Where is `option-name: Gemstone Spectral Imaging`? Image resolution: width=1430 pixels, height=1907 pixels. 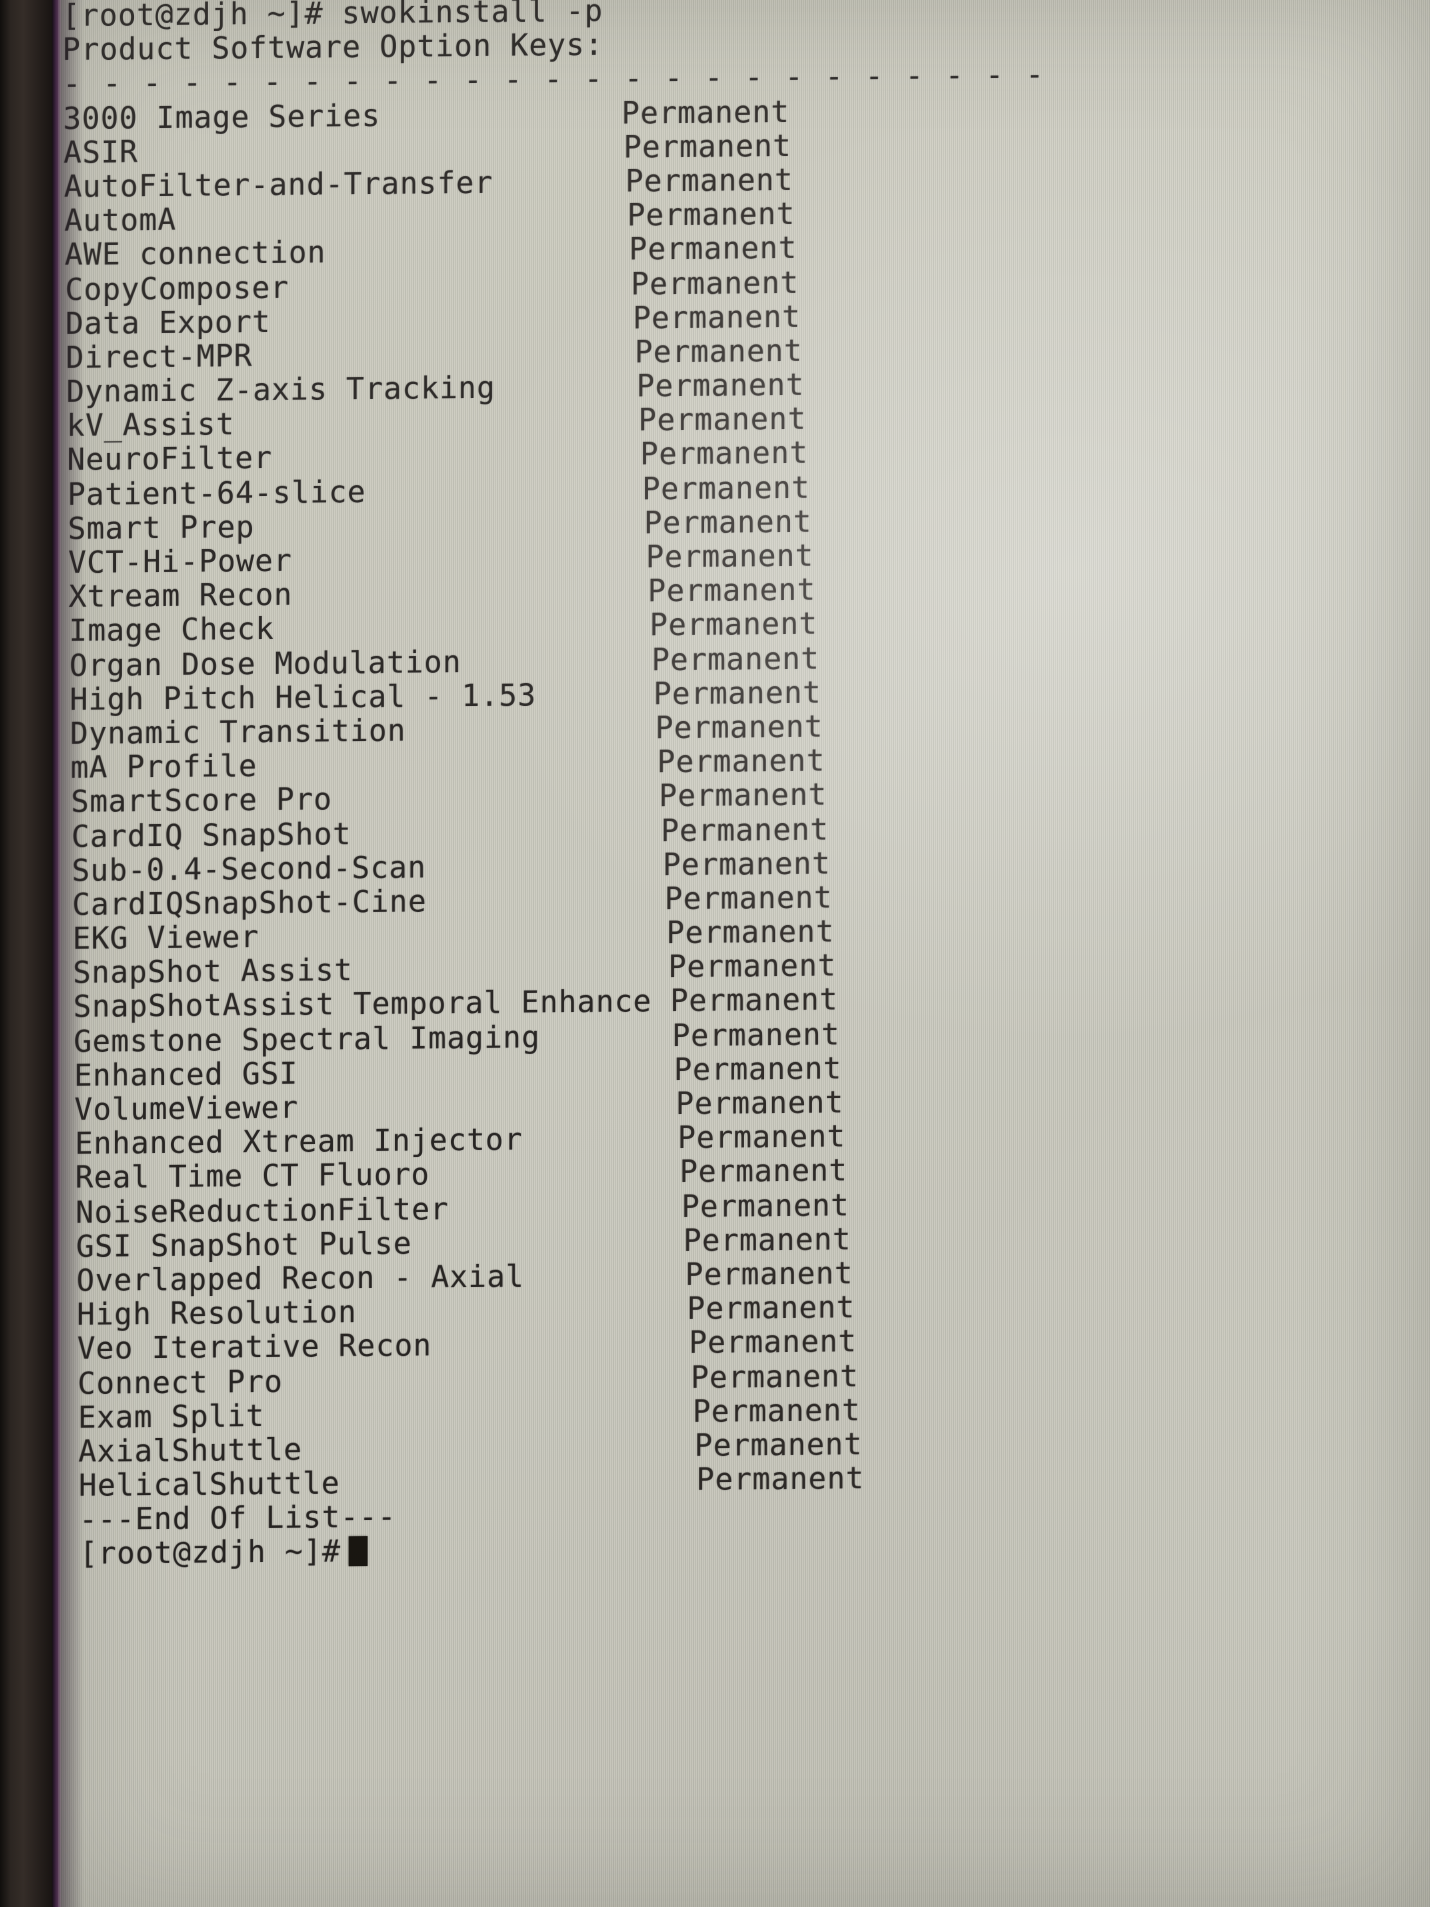
option-name: Gemstone Spectral Imaging is located at coordinates (307, 1040).